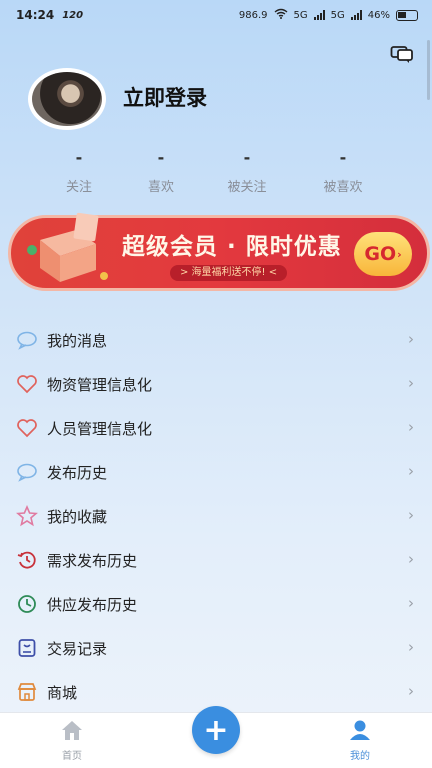 The image size is (432, 768). Describe the element at coordinates (253, 15) in the screenshot. I see `data-rate: 986.9` at that location.